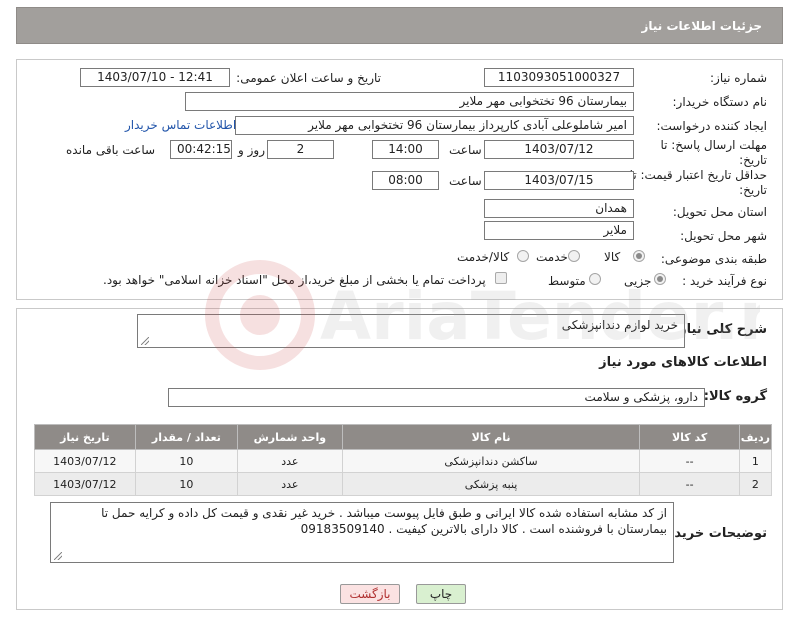 Image resolution: width=789 pixels, height=620 pixels. I want to click on validity-time-field: 08:00, so click(405, 180).